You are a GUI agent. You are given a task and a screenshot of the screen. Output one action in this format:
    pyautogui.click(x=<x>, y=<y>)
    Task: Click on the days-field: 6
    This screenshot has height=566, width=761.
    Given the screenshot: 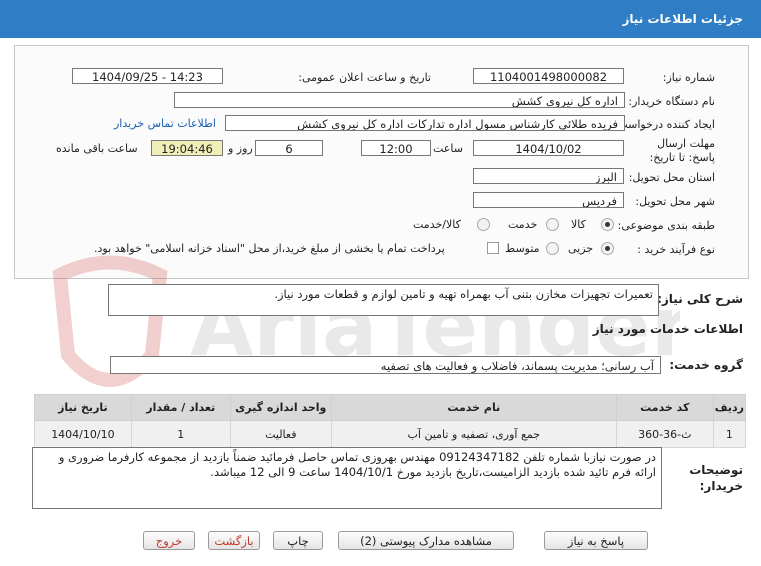 What is the action you would take?
    pyautogui.click(x=289, y=148)
    